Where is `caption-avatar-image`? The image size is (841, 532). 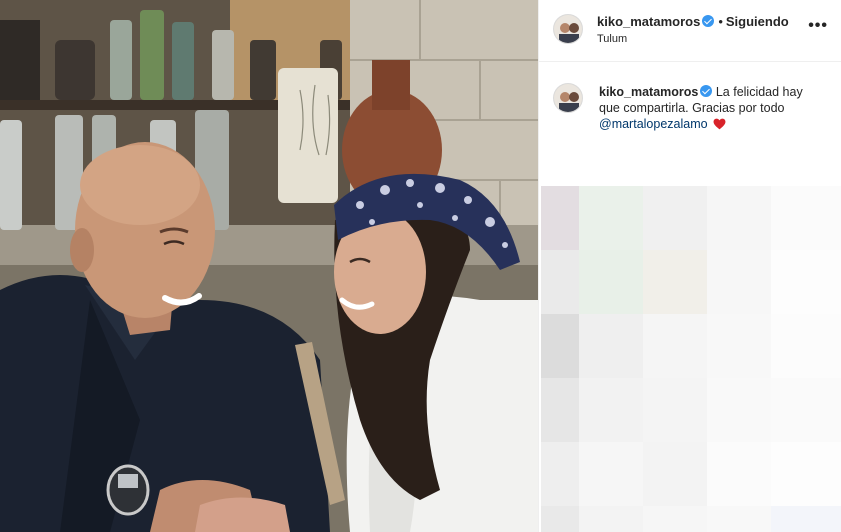 caption-avatar-image is located at coordinates (568, 98).